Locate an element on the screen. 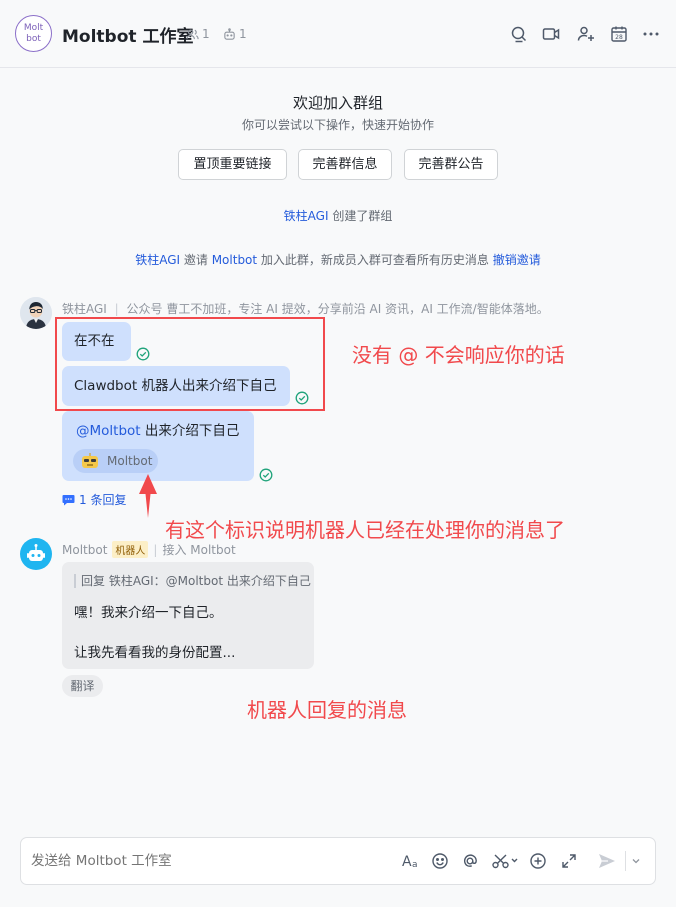 The height and width of the screenshot is (907, 676). reply-thread-link: 1 条回复 is located at coordinates (94, 499).